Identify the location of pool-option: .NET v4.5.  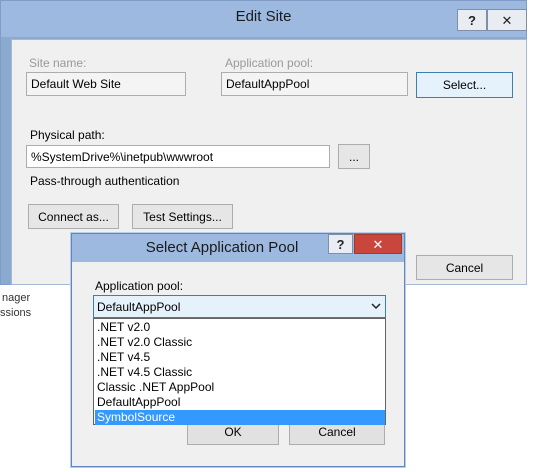
(240, 357).